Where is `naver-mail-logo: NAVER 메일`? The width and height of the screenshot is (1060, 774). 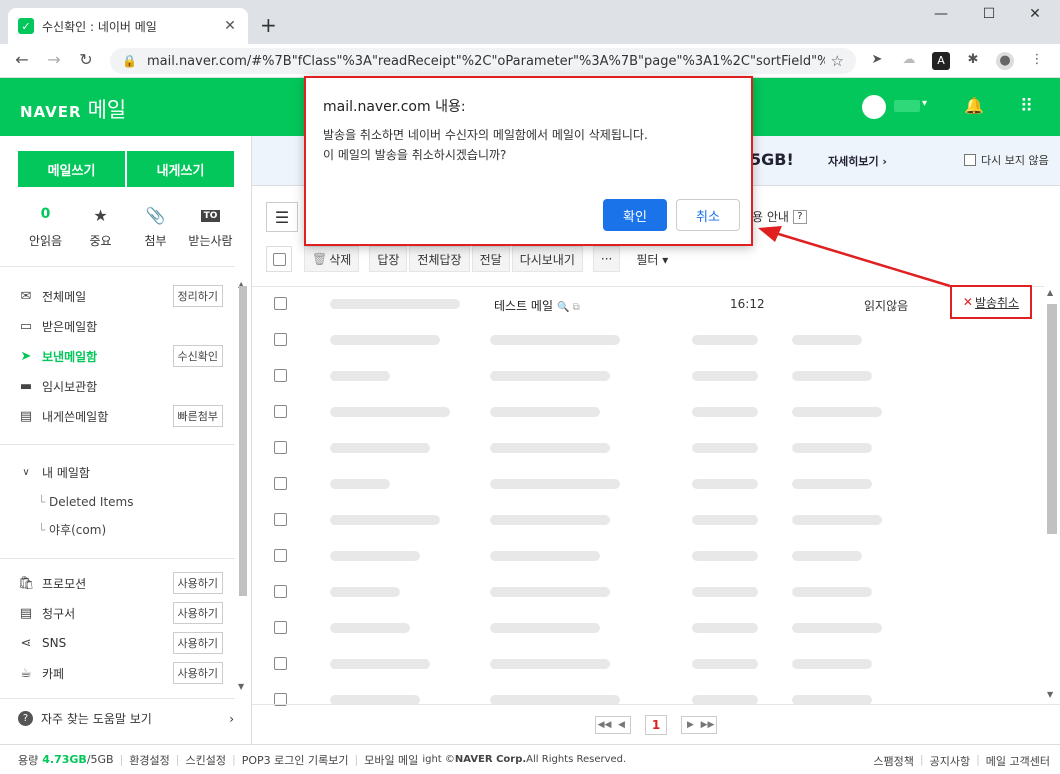 naver-mail-logo: NAVER 메일 is located at coordinates (73, 109).